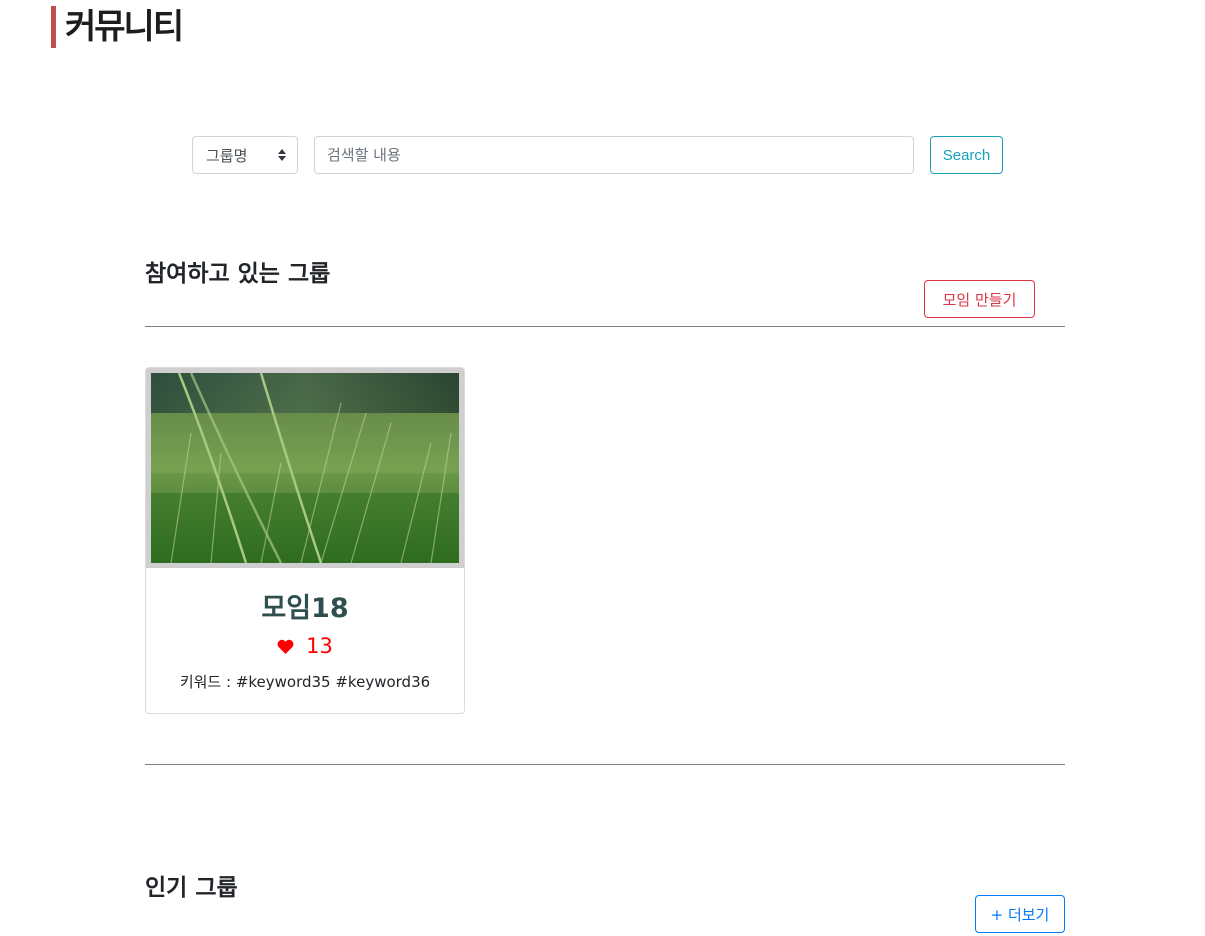  I want to click on like-count: 13, so click(319, 646).